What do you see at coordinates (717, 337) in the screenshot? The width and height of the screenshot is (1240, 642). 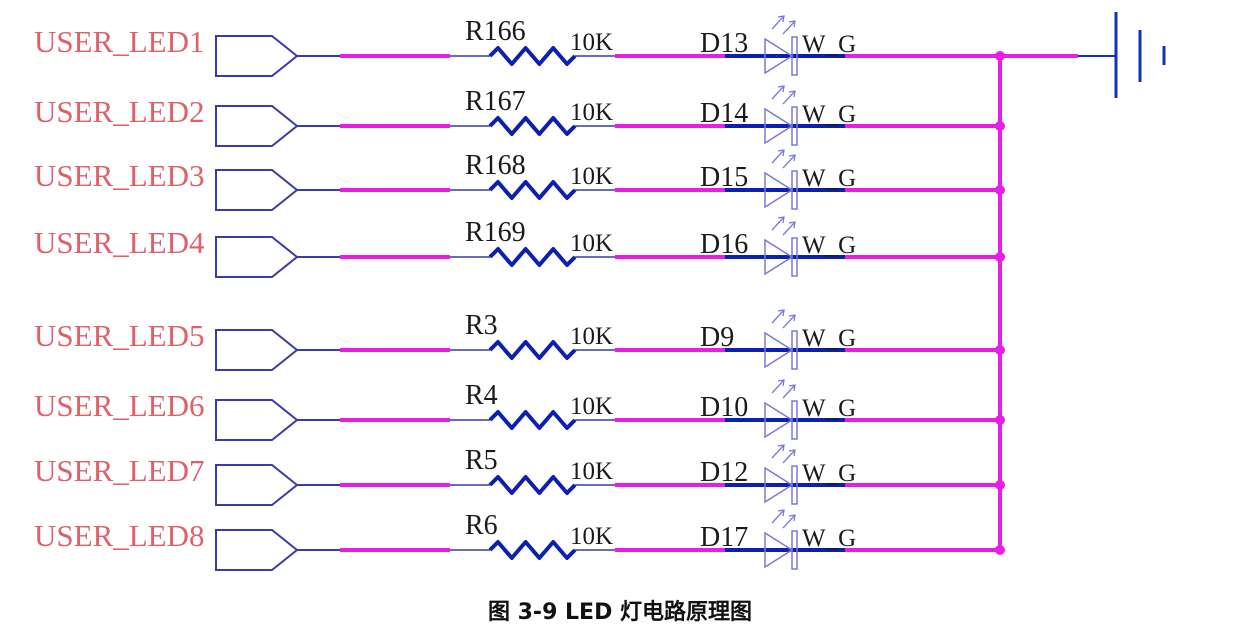 I see `diode-designator: D9` at bounding box center [717, 337].